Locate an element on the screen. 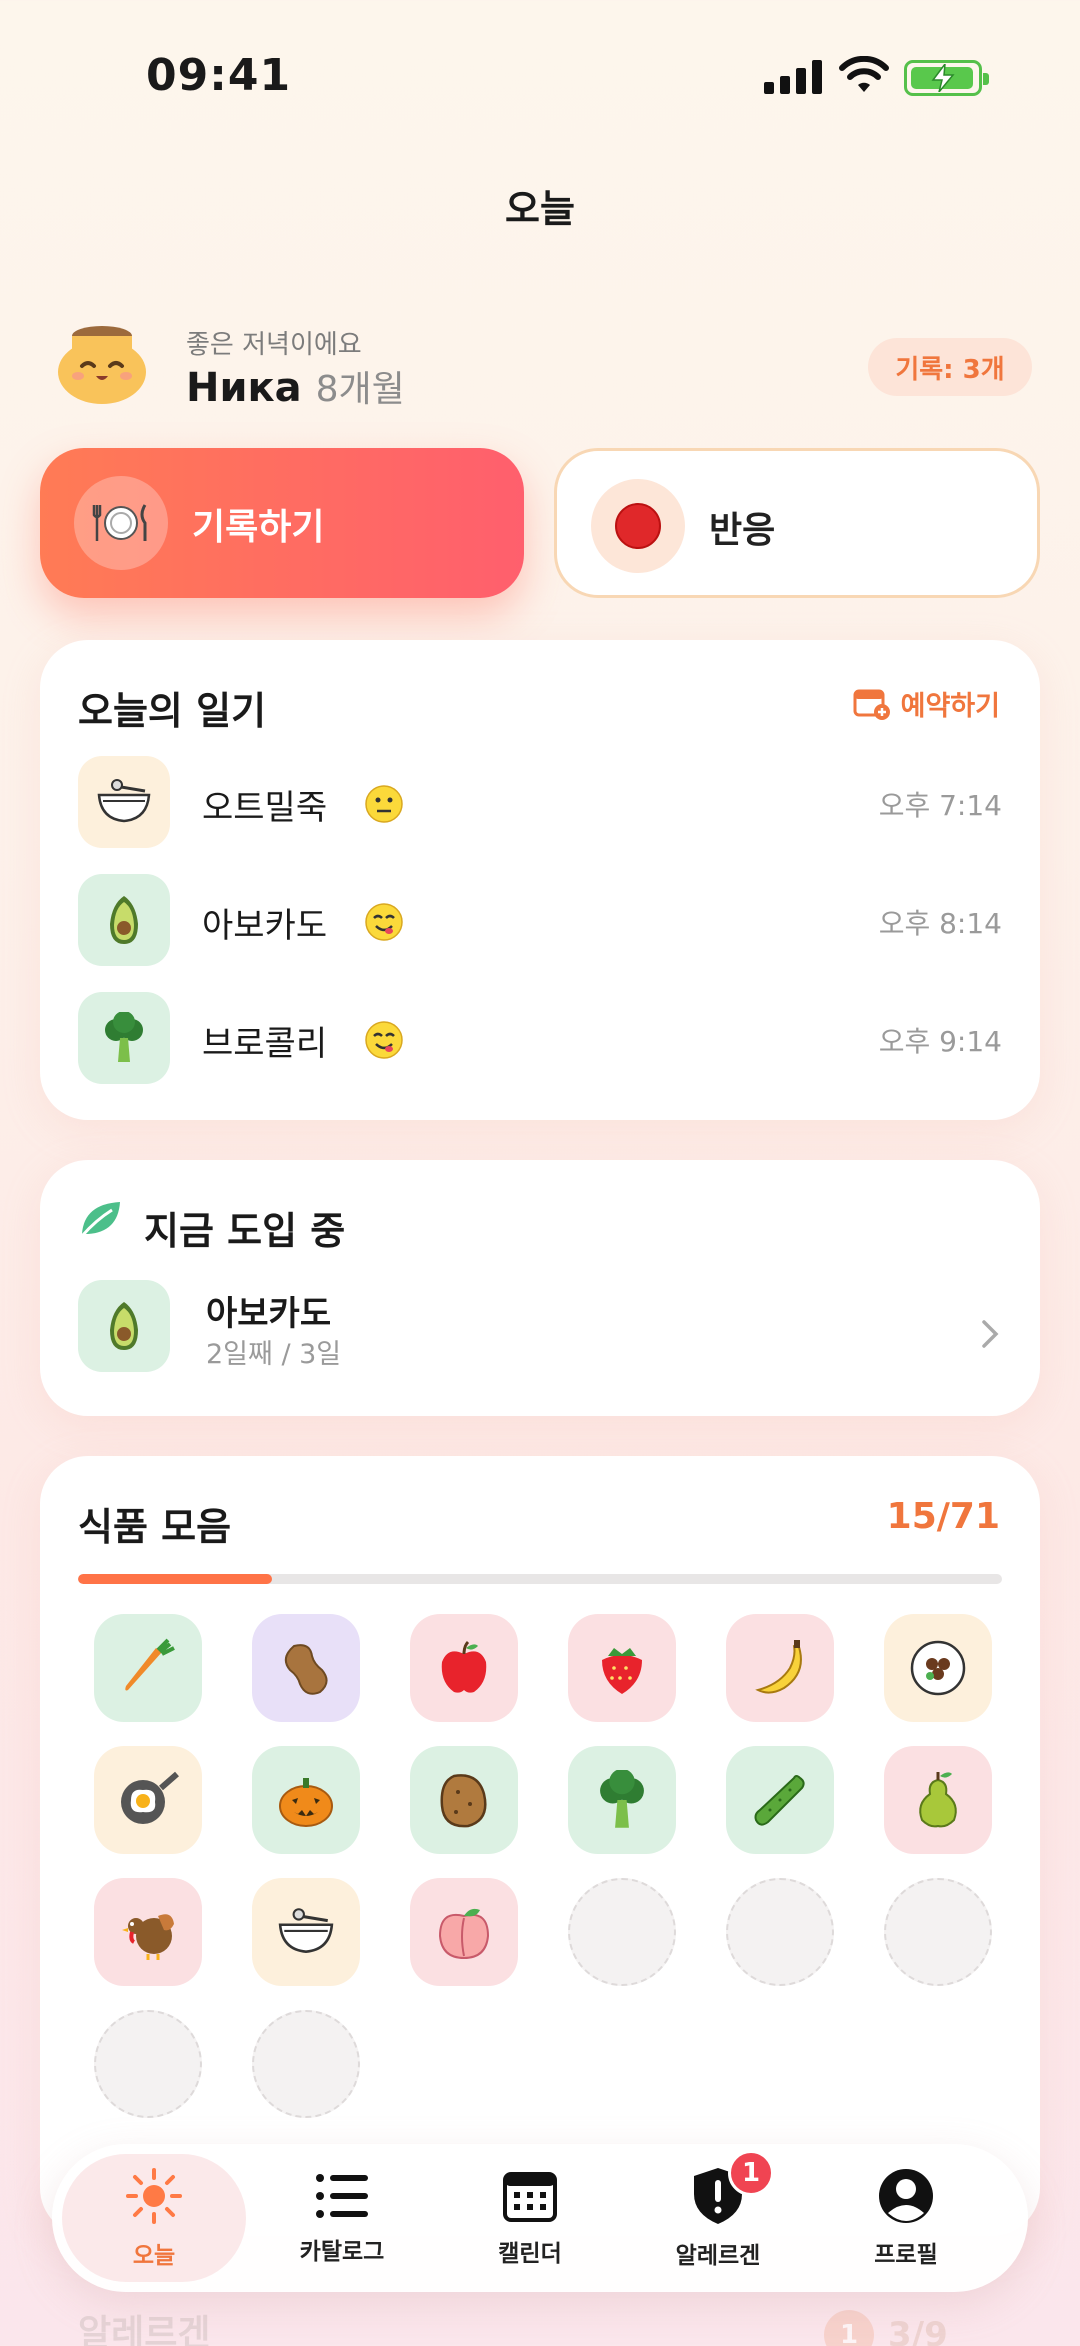 The width and height of the screenshot is (1080, 2346). record-count-badge: 기록: 3개 is located at coordinates (950, 367).